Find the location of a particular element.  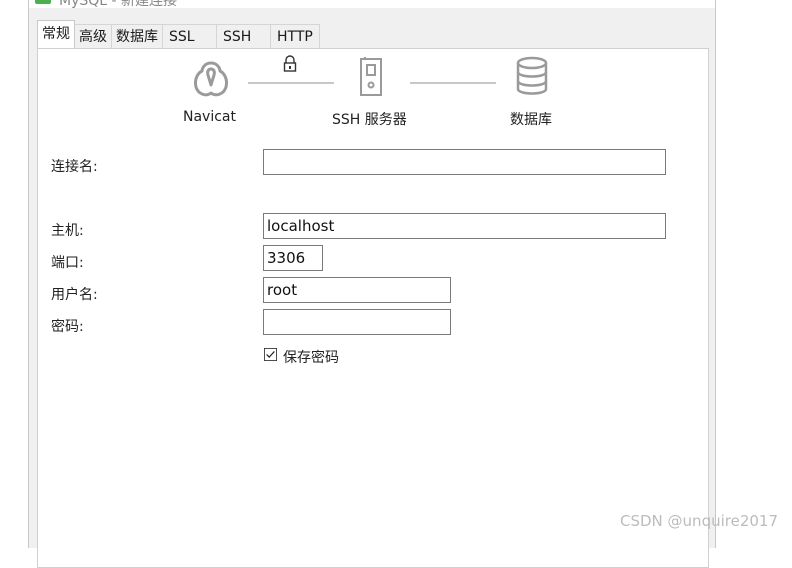

username-label: 用户名: is located at coordinates (74, 295).